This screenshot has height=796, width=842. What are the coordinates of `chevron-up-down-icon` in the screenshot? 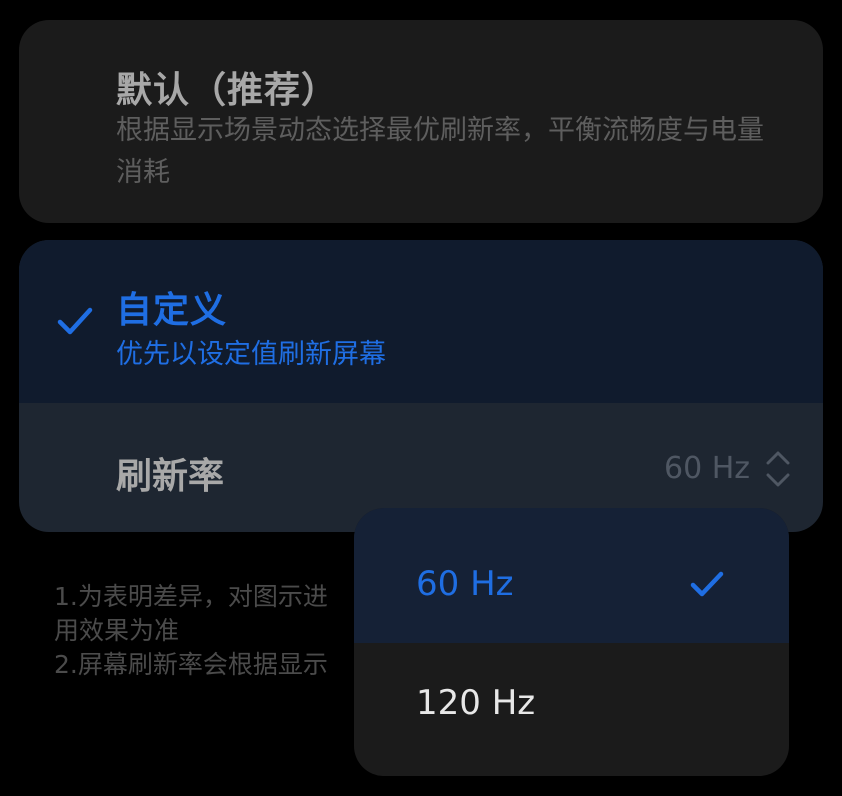 It's located at (778, 469).